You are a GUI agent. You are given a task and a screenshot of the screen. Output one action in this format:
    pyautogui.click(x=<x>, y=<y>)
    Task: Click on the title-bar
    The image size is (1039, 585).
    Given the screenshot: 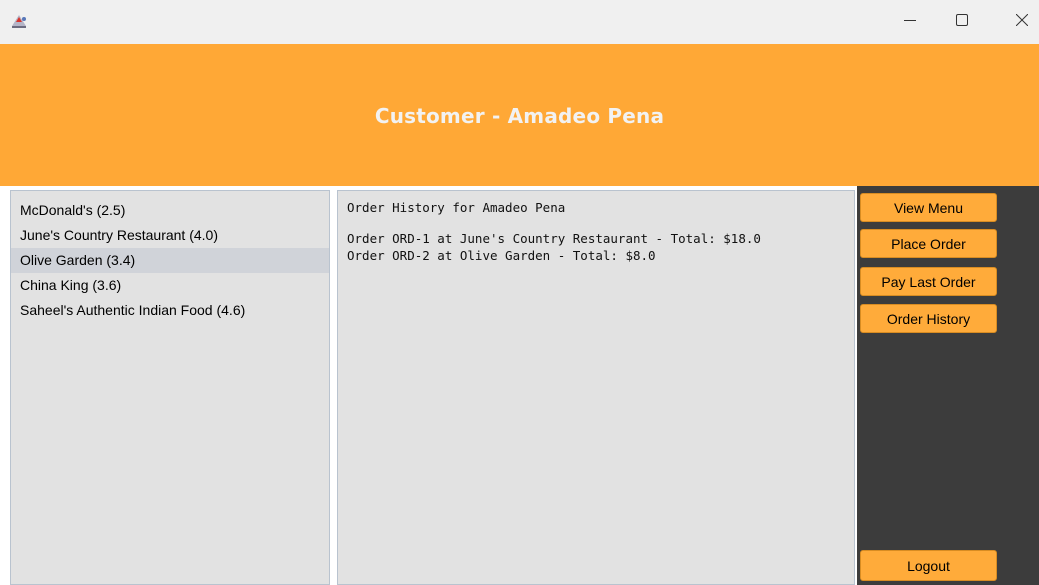 What is the action you would take?
    pyautogui.click(x=519, y=22)
    